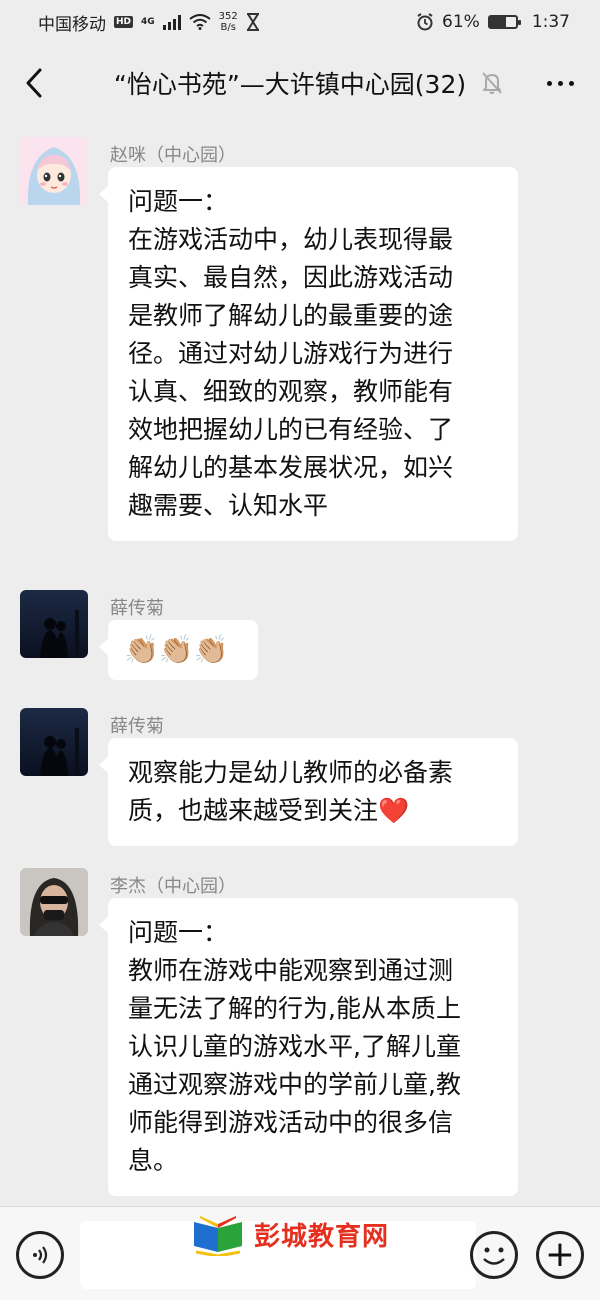 This screenshot has height=1300, width=600. What do you see at coordinates (124, 22) in the screenshot?
I see `hd-badge: HD` at bounding box center [124, 22].